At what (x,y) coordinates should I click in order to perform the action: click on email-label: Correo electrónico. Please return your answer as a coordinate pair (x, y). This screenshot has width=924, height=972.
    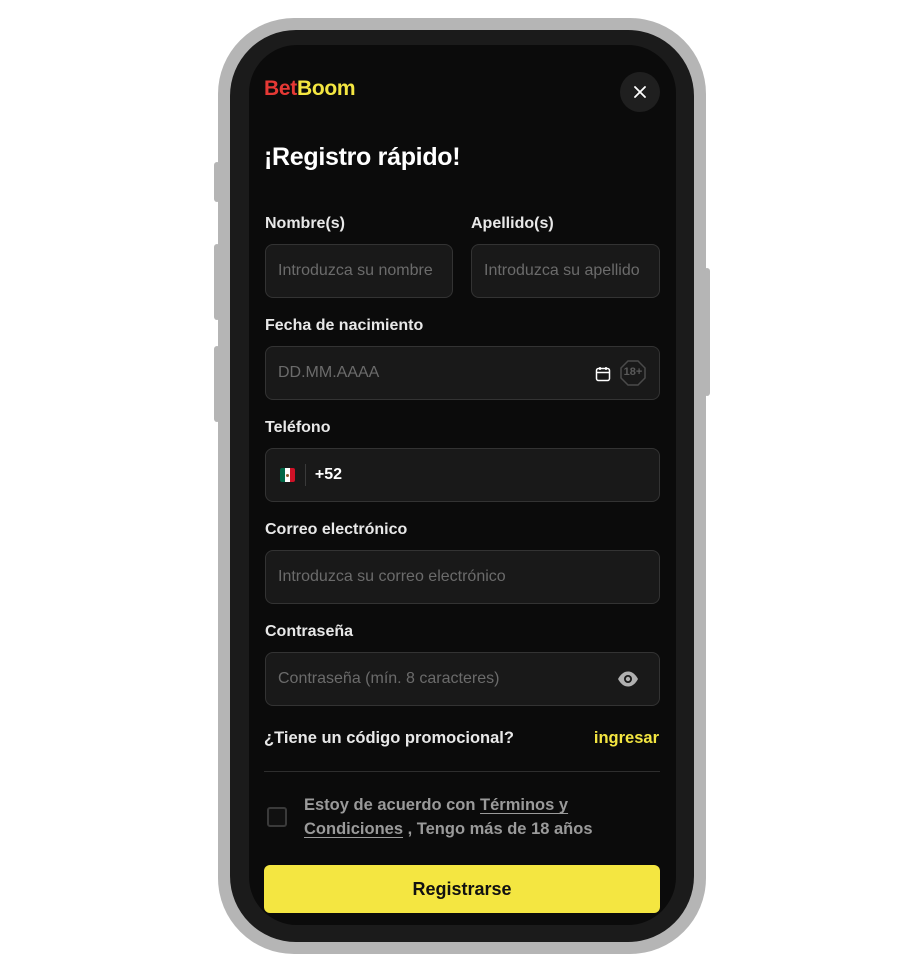
    Looking at the image, I should click on (336, 529).